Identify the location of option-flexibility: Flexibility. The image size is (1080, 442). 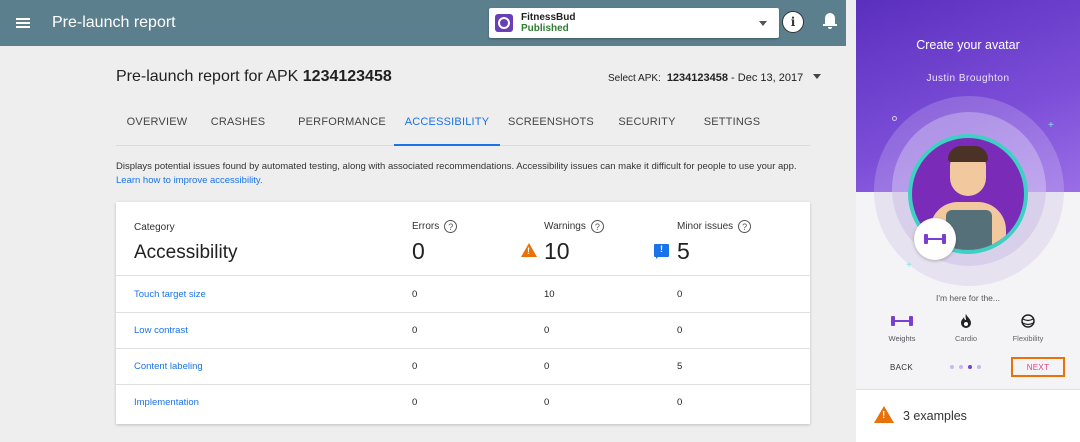
(1028, 327).